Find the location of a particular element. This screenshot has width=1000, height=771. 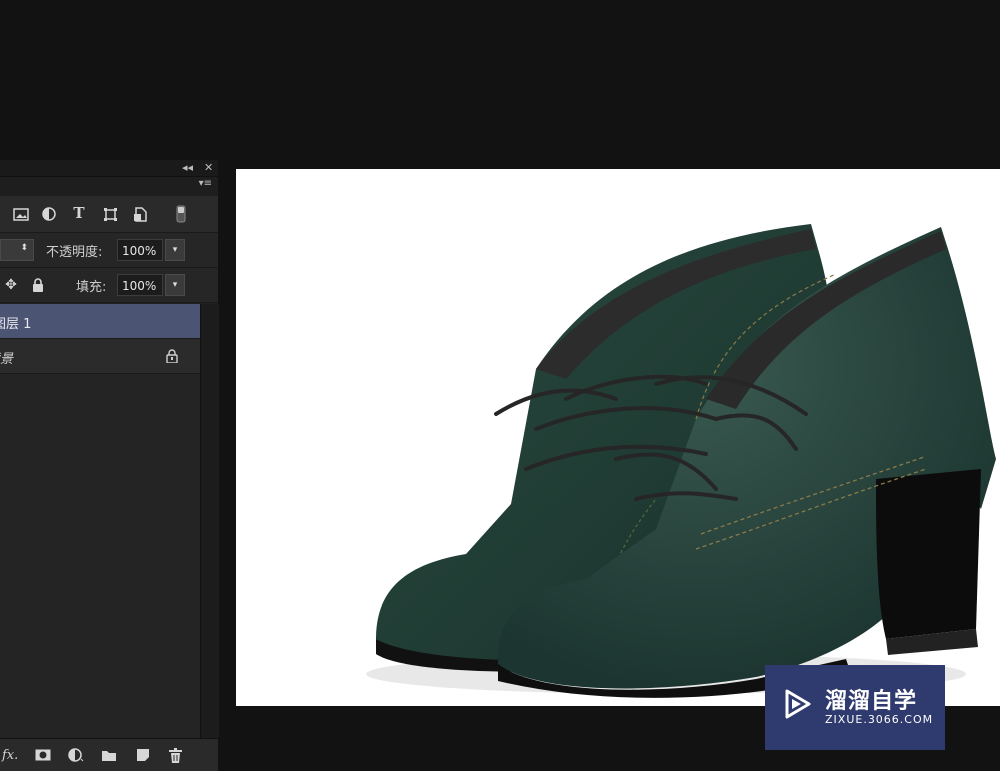

layer-name: 图层 1 is located at coordinates (16, 324).